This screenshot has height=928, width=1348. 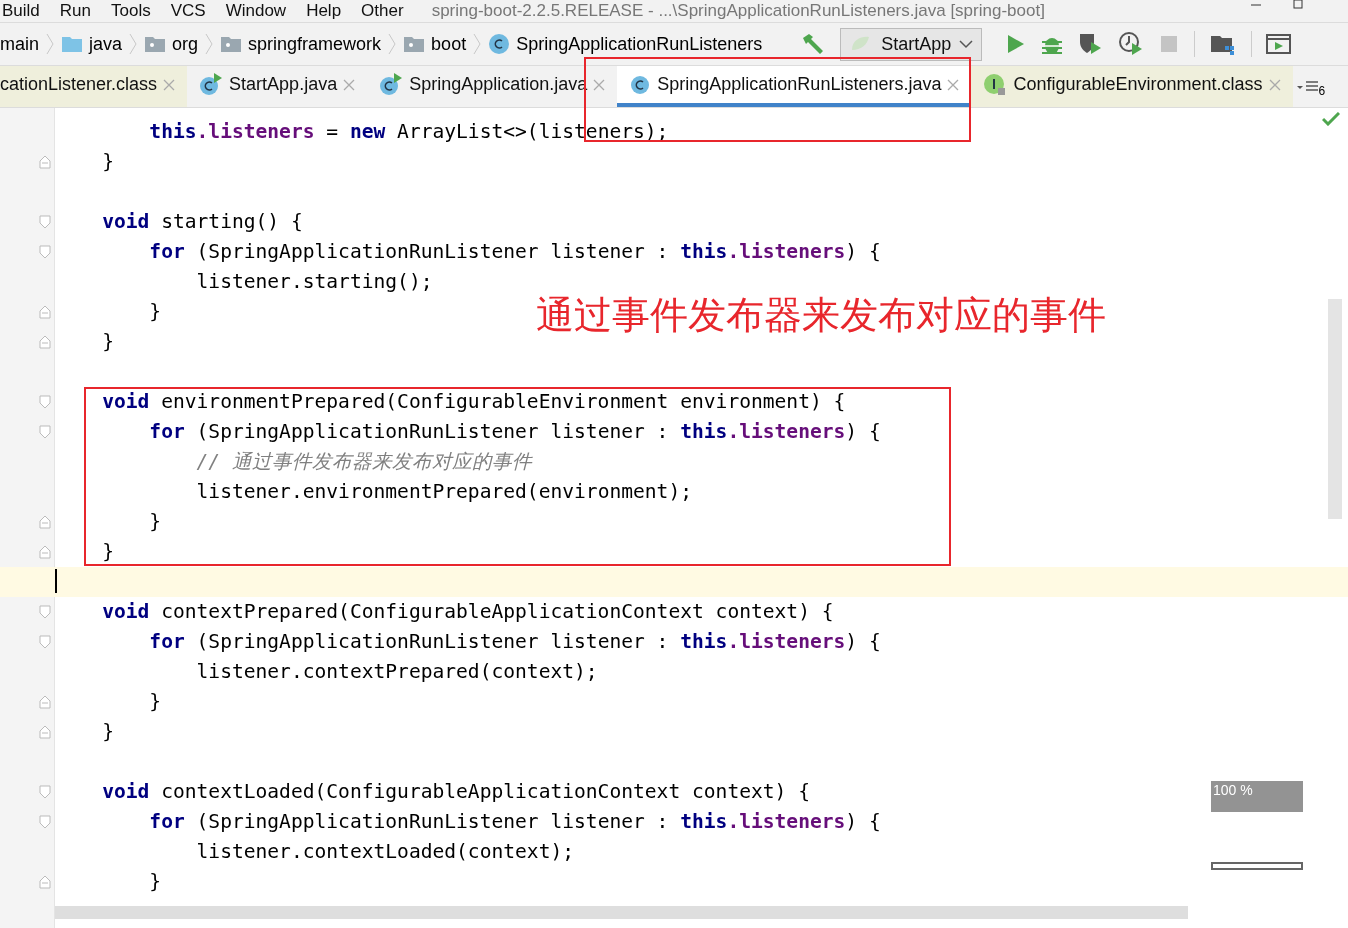 What do you see at coordinates (435, 44) in the screenshot?
I see `breadcrumb-item: boot` at bounding box center [435, 44].